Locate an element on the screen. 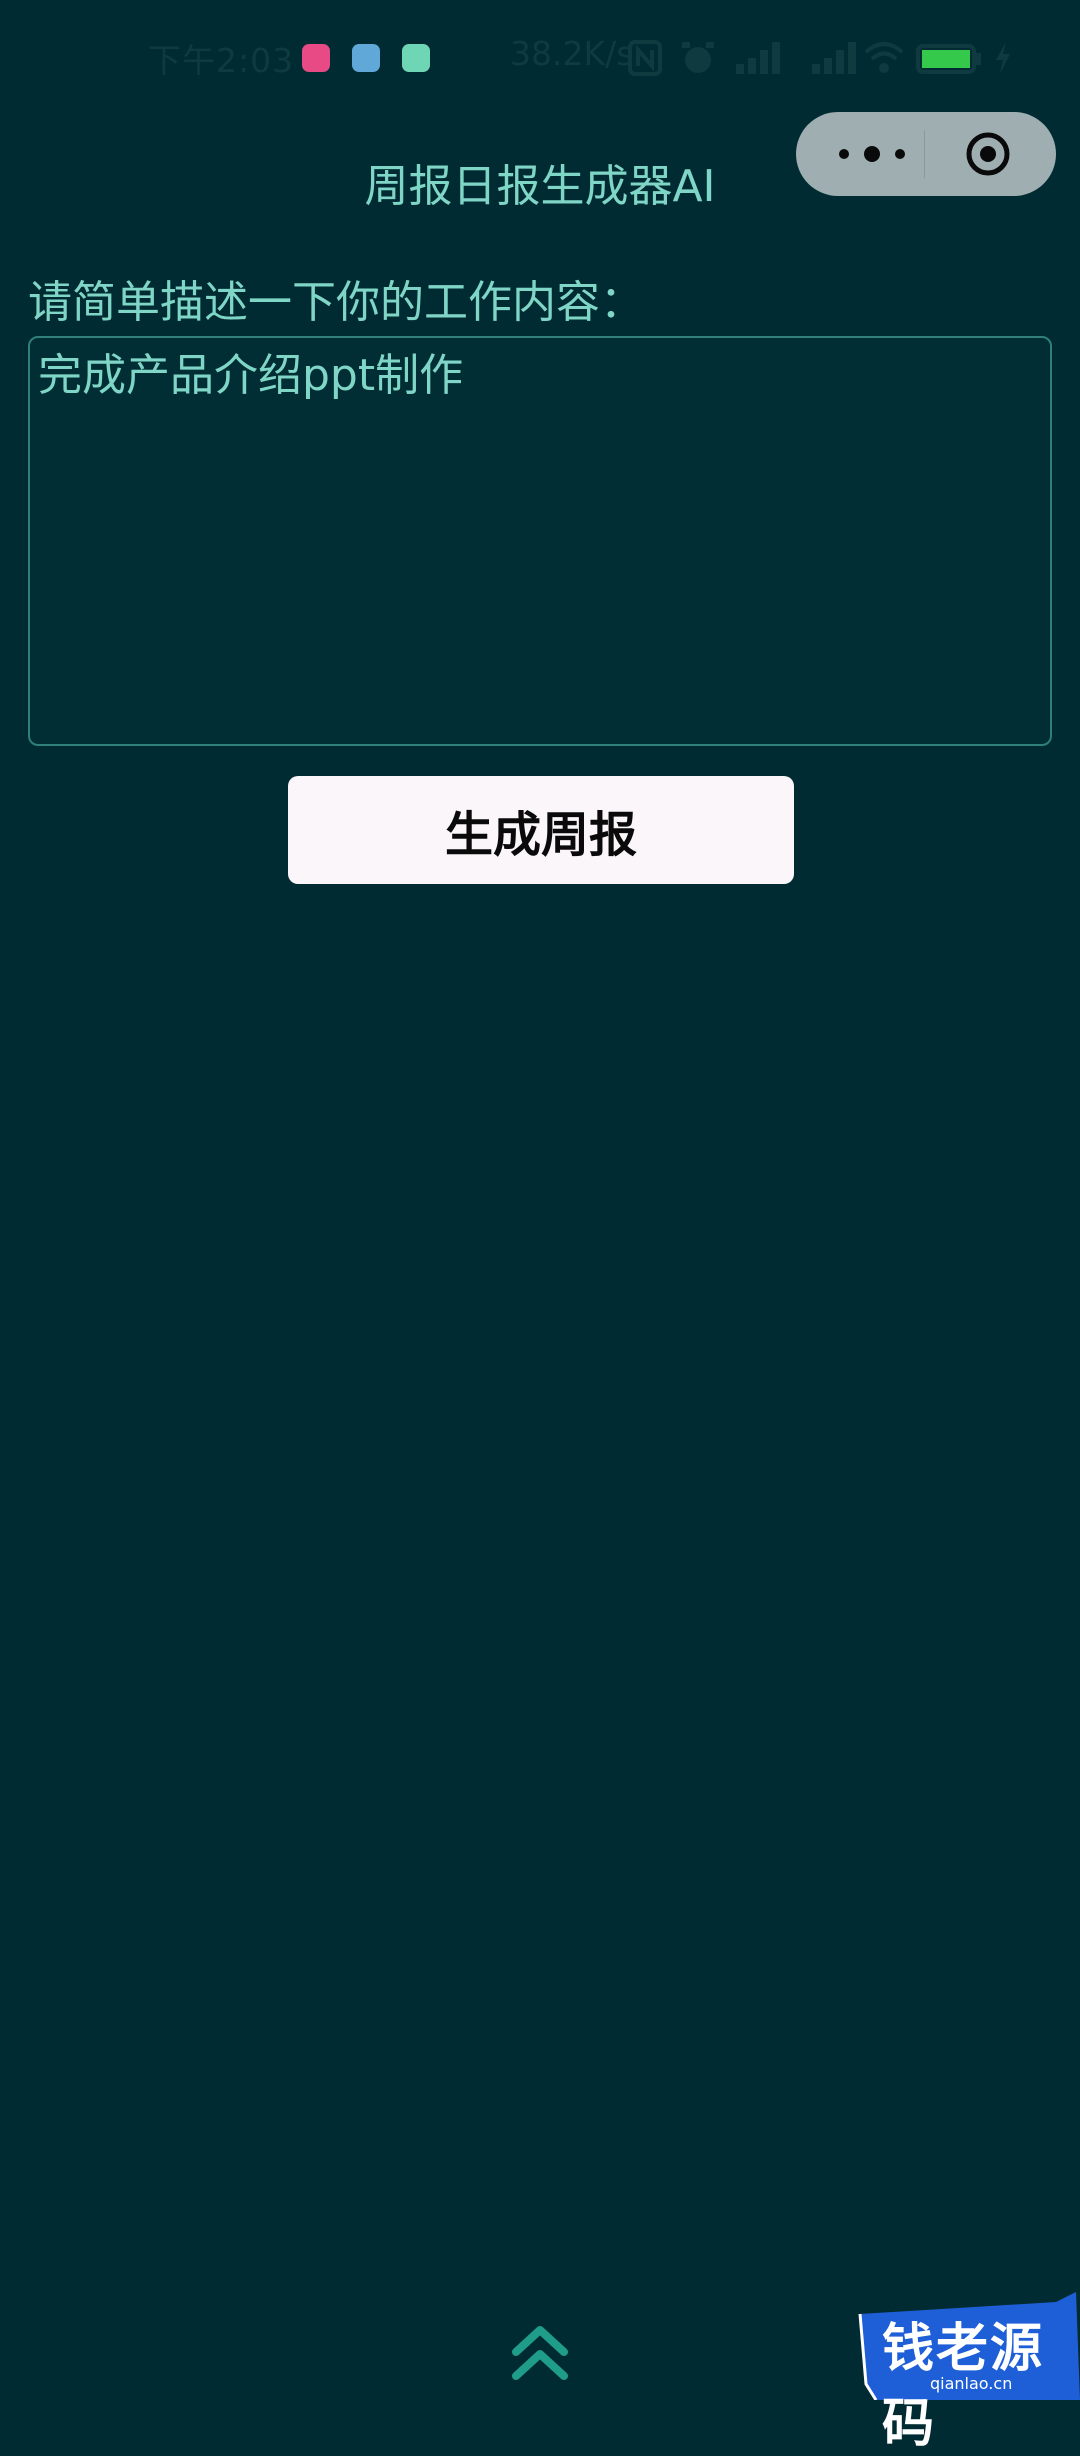 This screenshot has width=1080, height=2456. battery-icon is located at coordinates (948, 59).